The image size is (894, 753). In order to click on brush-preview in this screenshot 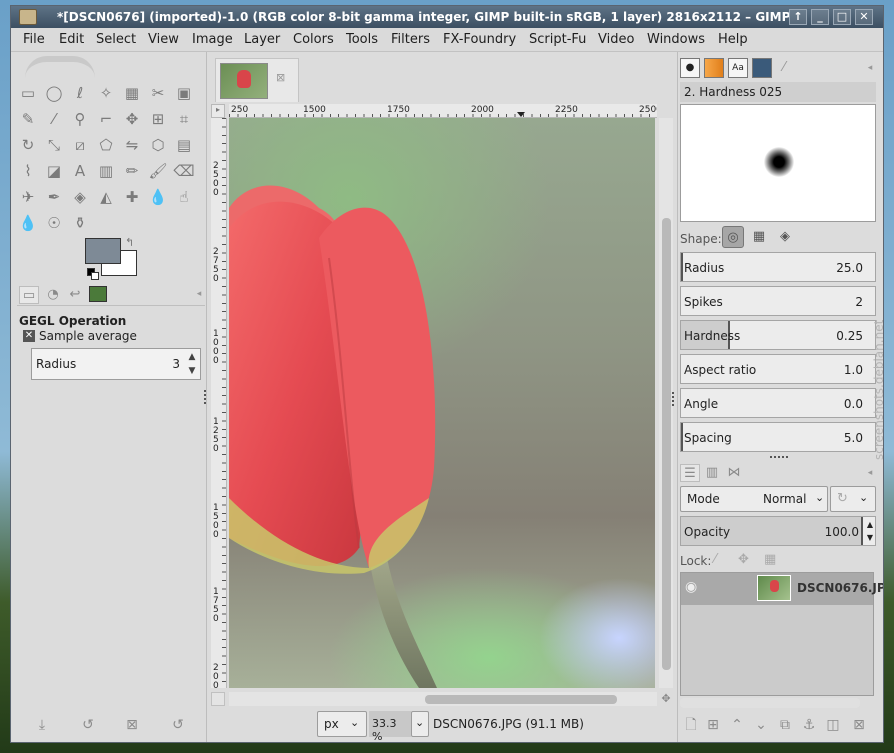, I will do `click(778, 163)`.